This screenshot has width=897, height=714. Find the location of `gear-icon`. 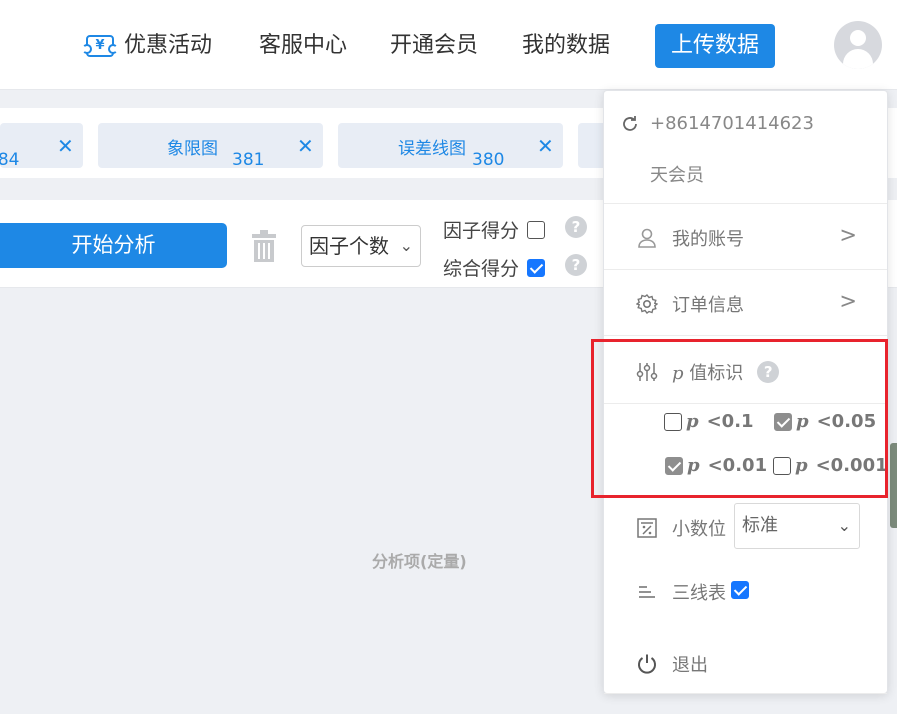

gear-icon is located at coordinates (647, 304).